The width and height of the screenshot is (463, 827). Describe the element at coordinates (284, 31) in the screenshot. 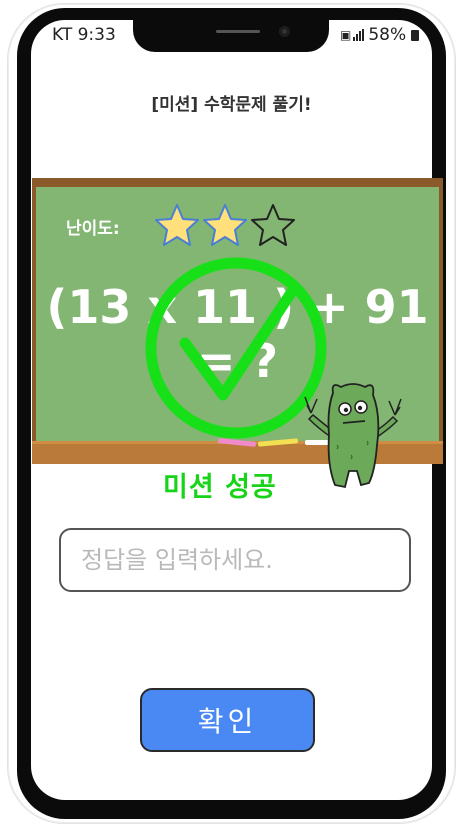

I see `front-camera` at that location.